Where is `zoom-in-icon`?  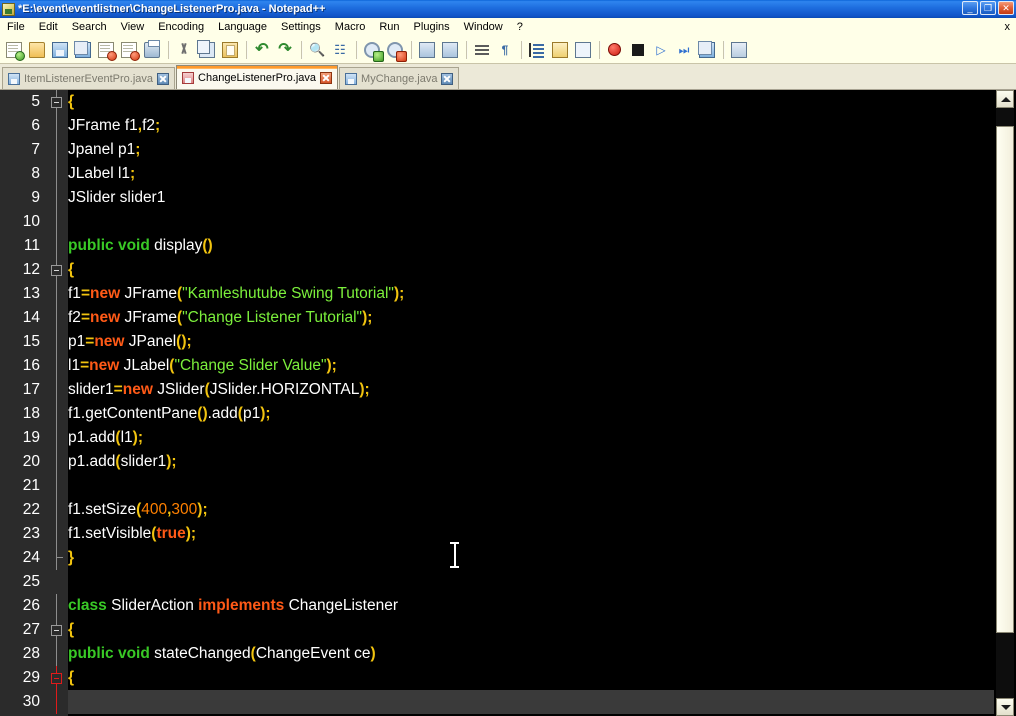
zoom-in-icon is located at coordinates (372, 50).